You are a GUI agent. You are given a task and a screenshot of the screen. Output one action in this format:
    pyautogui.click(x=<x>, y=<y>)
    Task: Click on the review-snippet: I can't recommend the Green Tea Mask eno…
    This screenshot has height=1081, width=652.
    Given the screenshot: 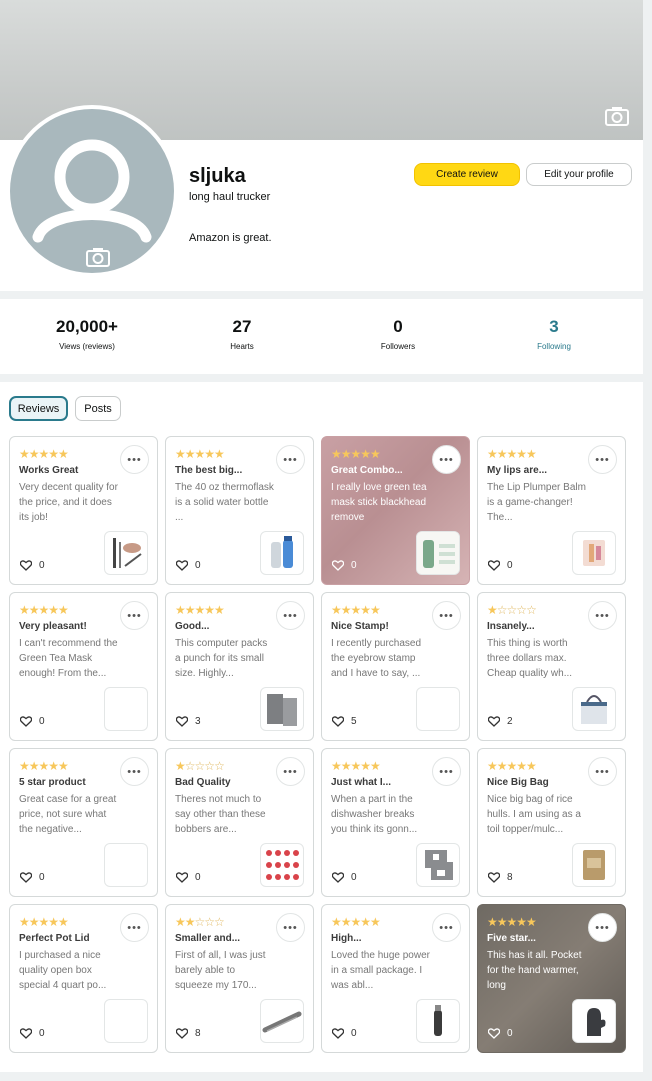 What is the action you would take?
    pyautogui.click(x=68, y=658)
    